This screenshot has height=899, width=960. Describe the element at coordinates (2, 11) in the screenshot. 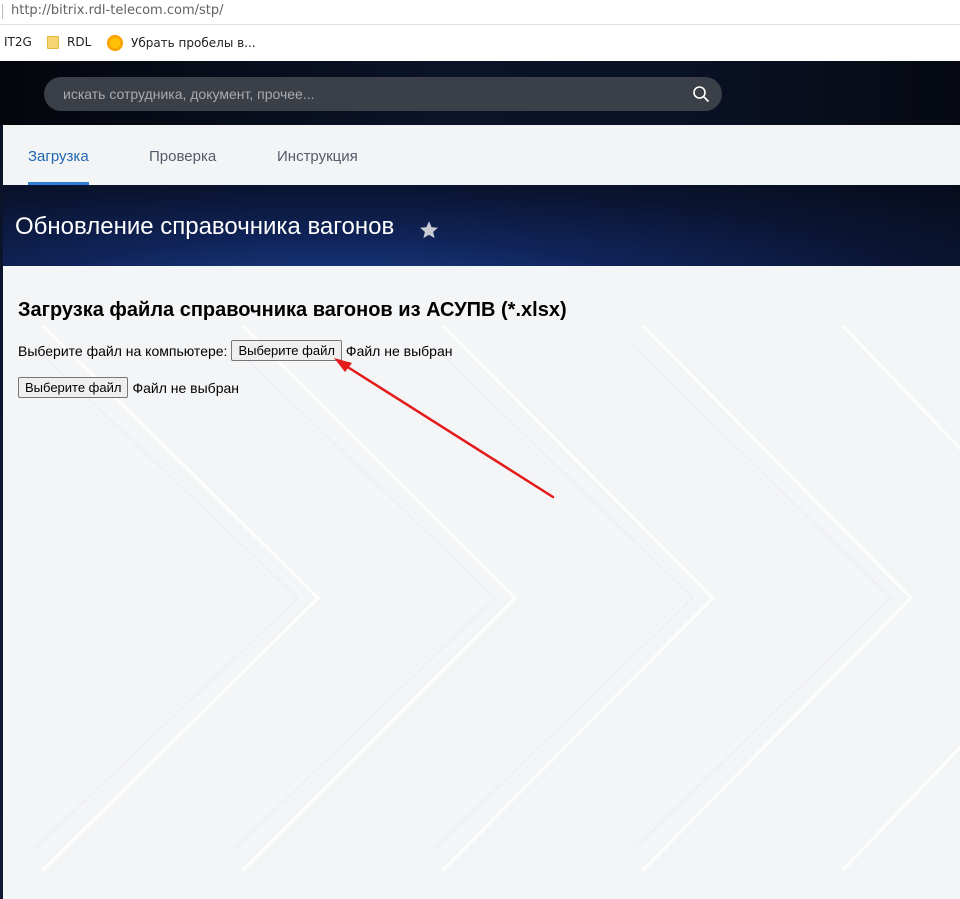

I see `address-caret` at that location.